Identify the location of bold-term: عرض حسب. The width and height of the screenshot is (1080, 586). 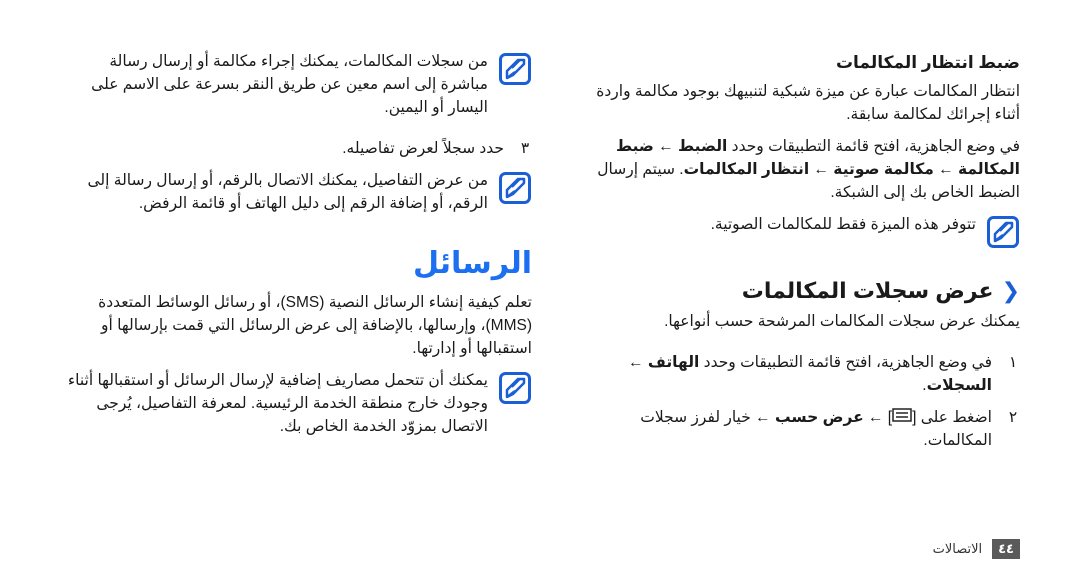
(819, 417).